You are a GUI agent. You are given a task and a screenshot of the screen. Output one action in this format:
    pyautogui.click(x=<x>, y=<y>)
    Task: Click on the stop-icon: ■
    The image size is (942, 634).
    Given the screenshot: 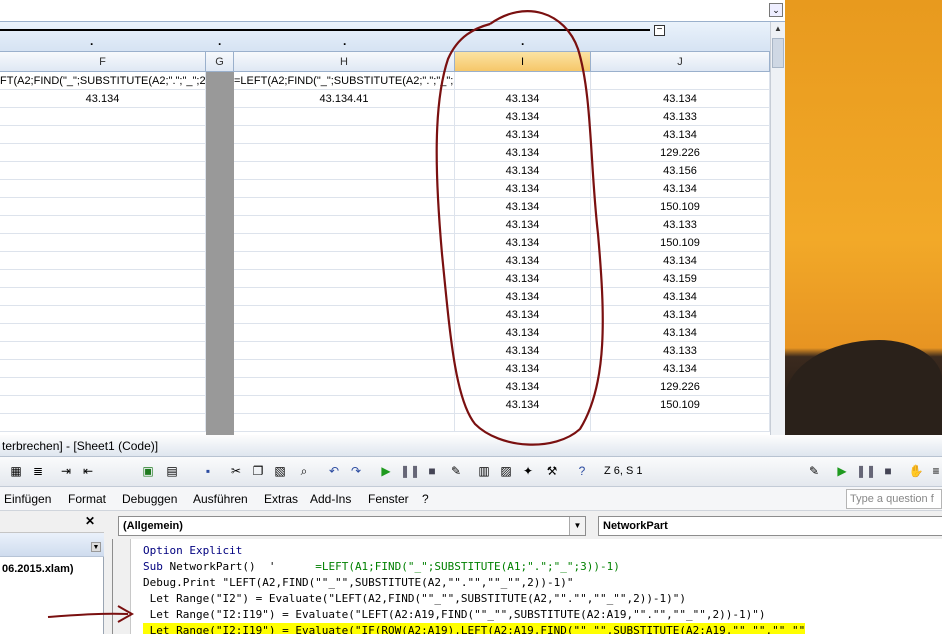 What is the action you would take?
    pyautogui.click(x=432, y=471)
    